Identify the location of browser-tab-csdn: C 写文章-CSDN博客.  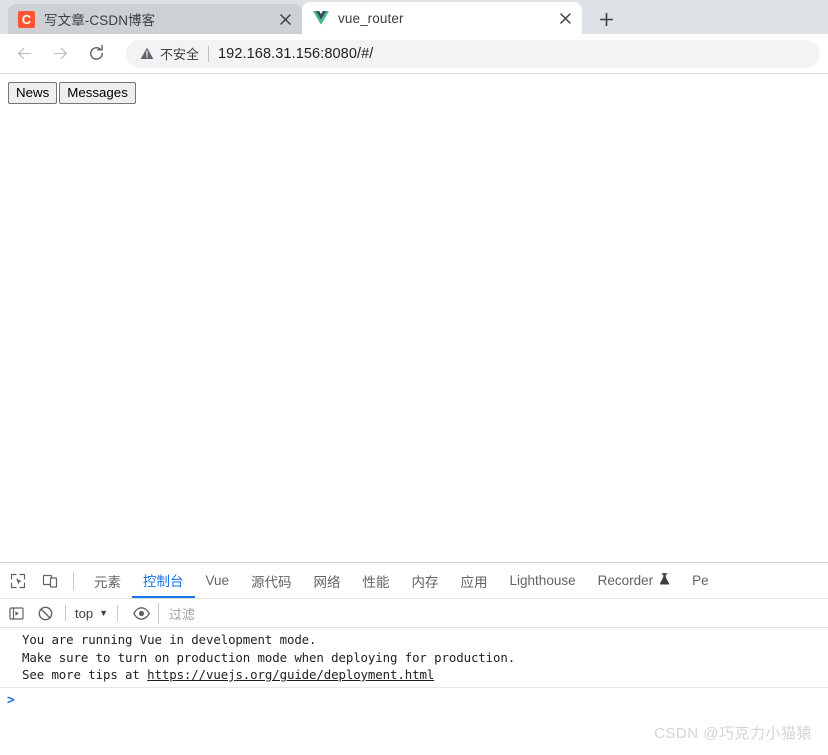
(155, 19).